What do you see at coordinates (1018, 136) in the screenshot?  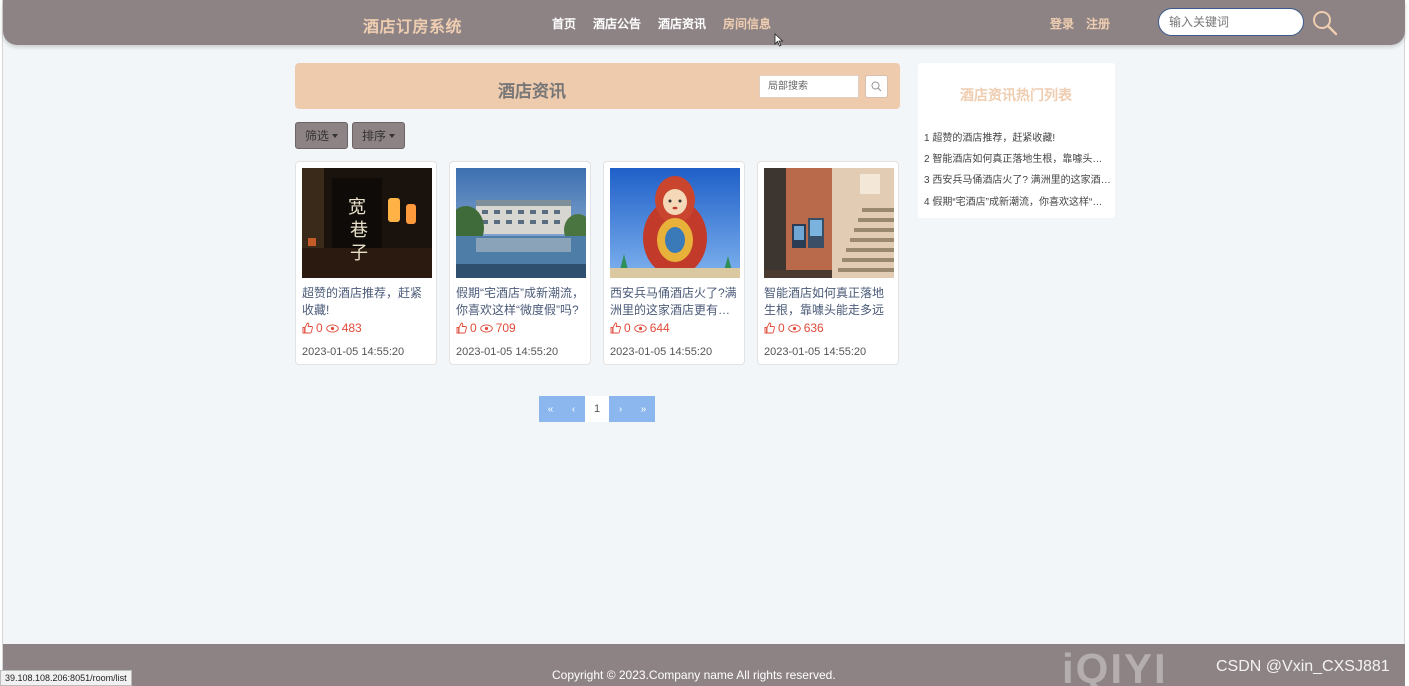 I see `hot-list-item: 1 超赞的酒店推荐，赶紧收藏!` at bounding box center [1018, 136].